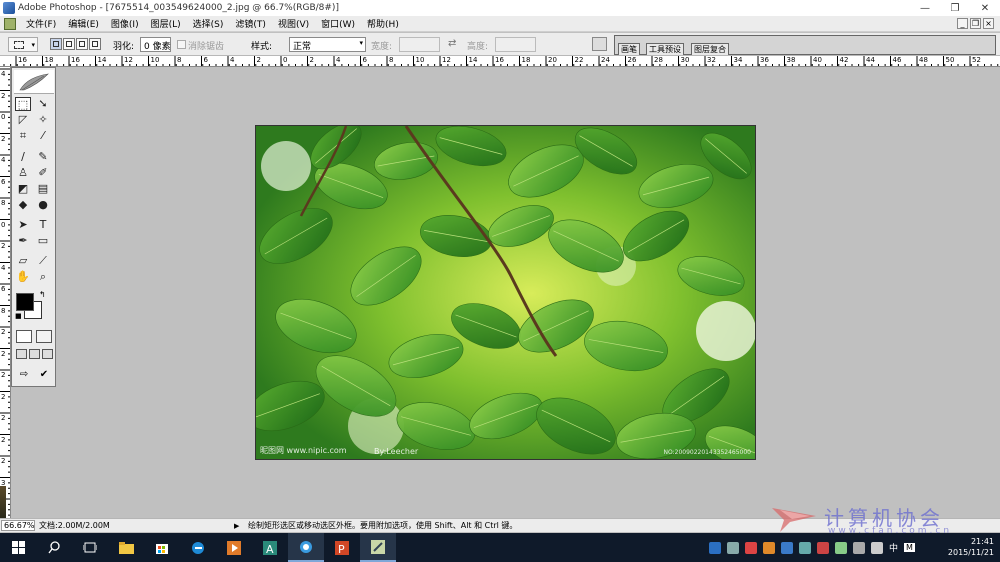 Image resolution: width=1000 pixels, height=562 pixels. I want to click on width-input, so click(419, 44).